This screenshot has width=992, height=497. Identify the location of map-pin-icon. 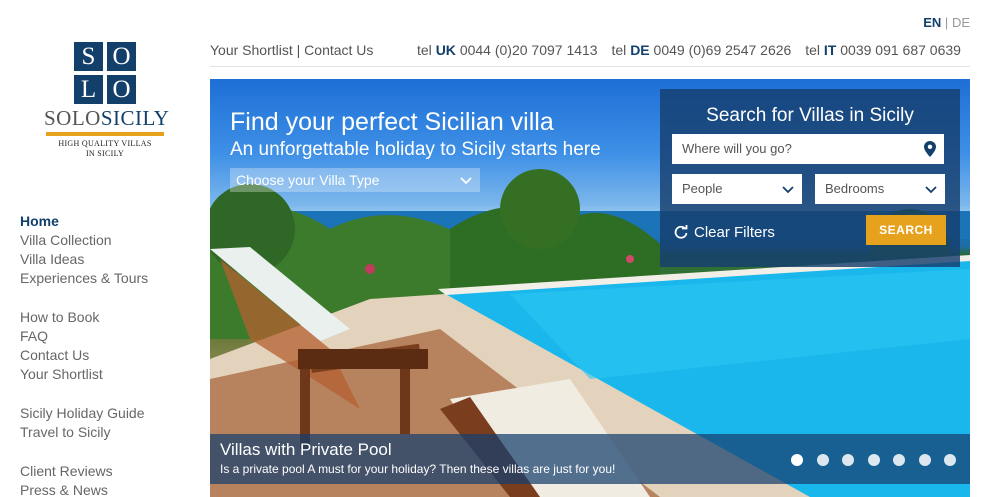
(930, 149).